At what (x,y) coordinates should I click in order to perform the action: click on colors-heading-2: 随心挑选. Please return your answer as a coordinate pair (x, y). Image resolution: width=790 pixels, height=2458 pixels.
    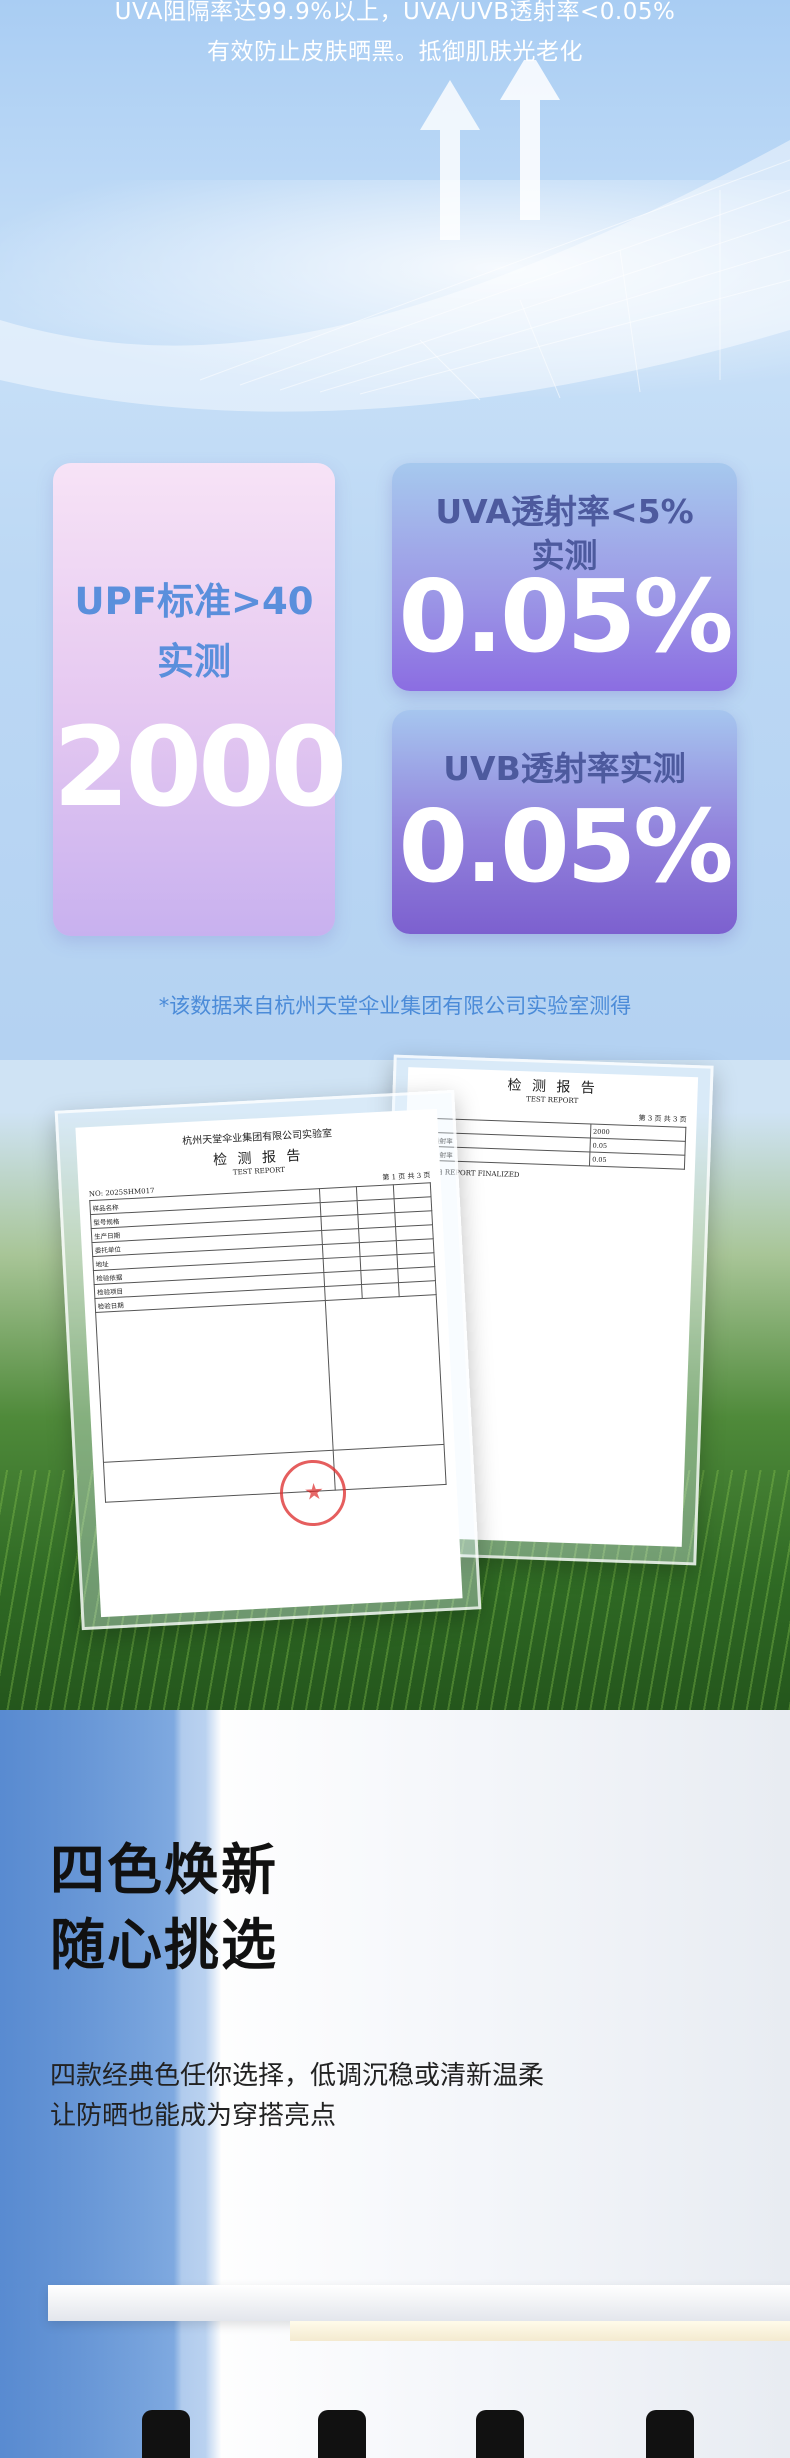
    Looking at the image, I should click on (164, 1945).